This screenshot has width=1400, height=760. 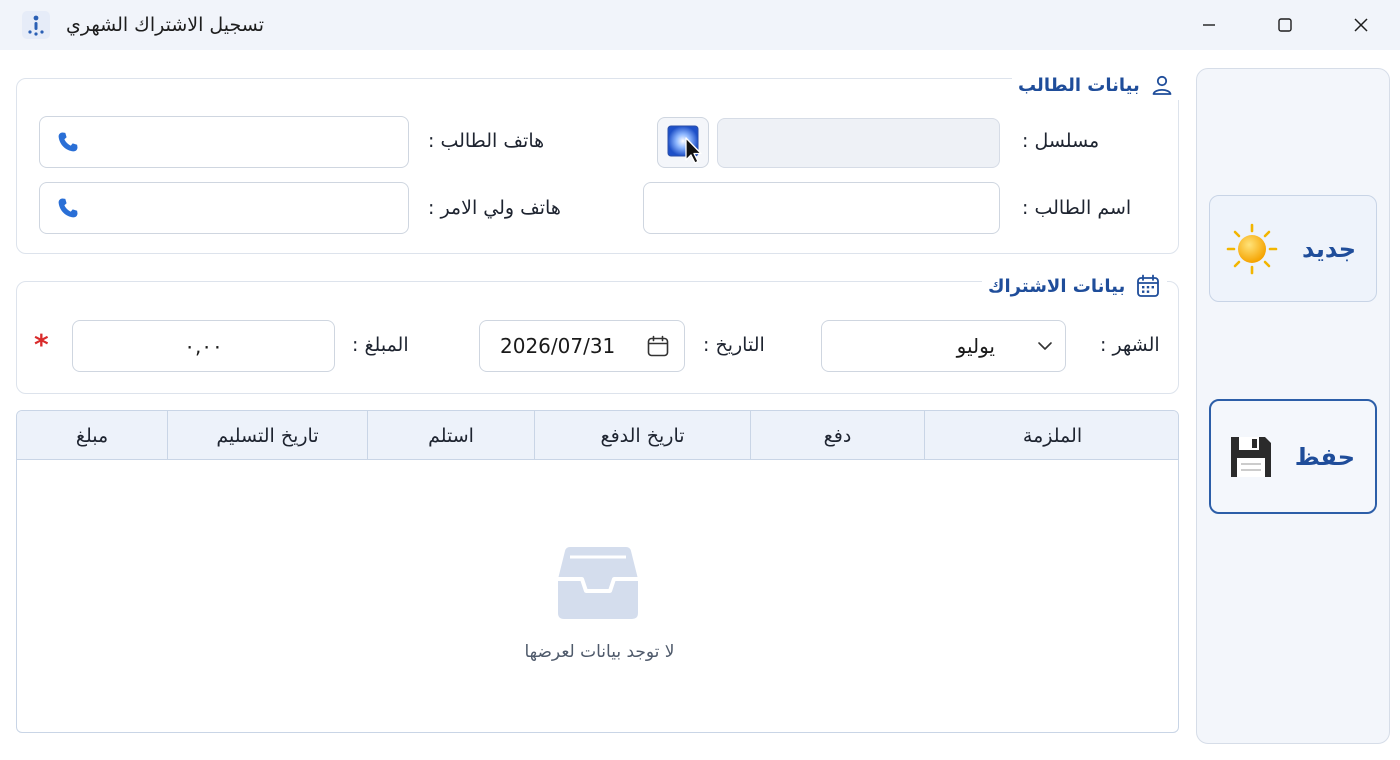 I want to click on student-phone-field, so click(x=224, y=142).